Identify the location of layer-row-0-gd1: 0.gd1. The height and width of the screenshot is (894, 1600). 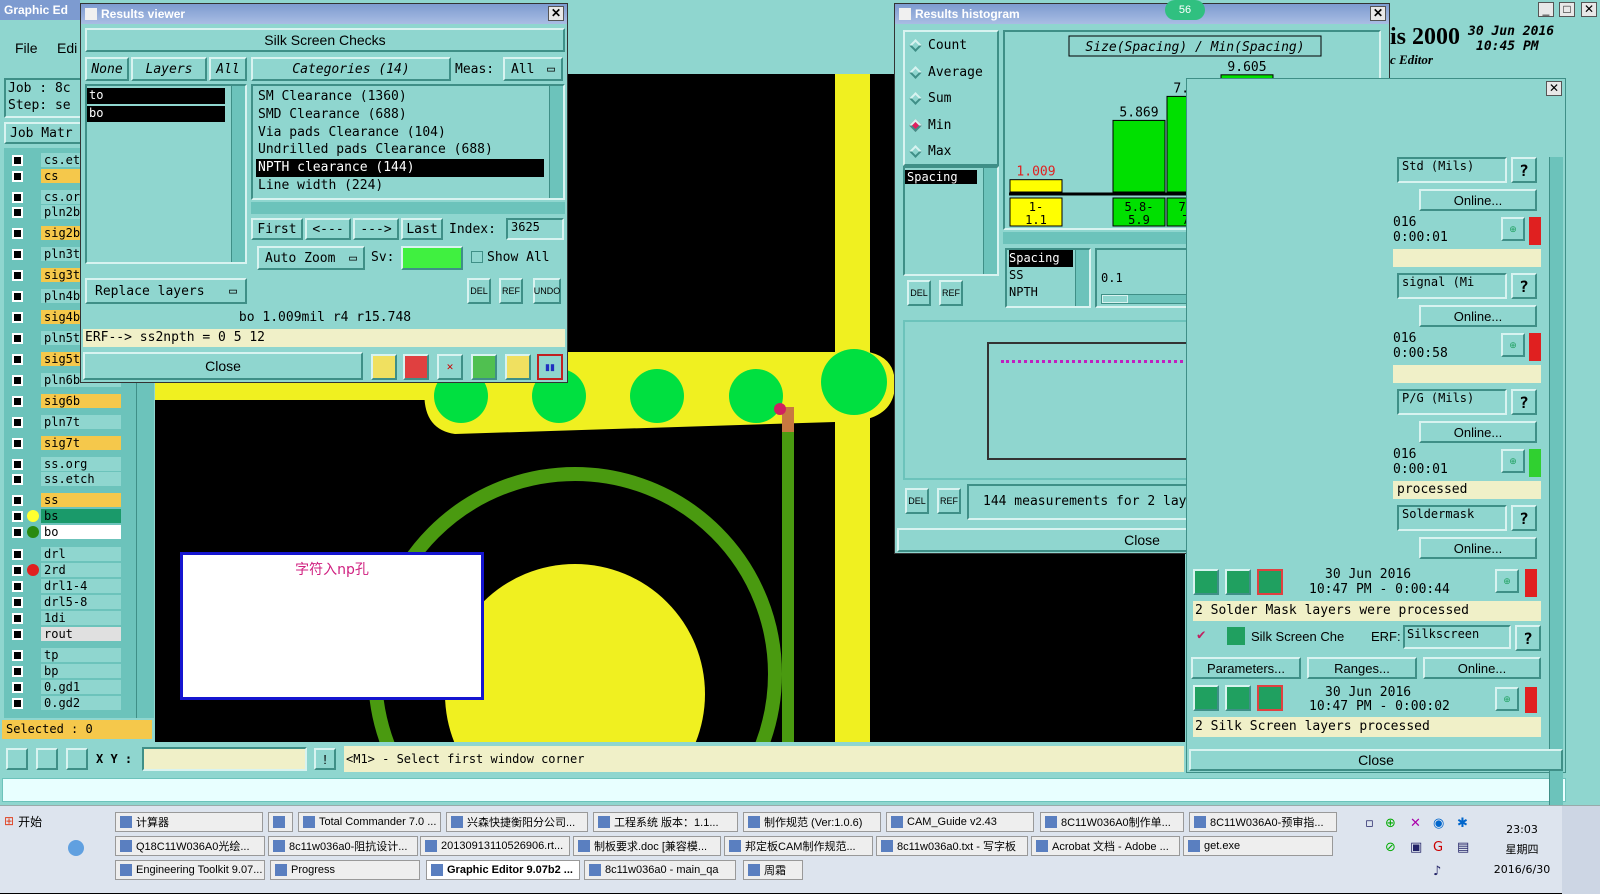
(66, 687).